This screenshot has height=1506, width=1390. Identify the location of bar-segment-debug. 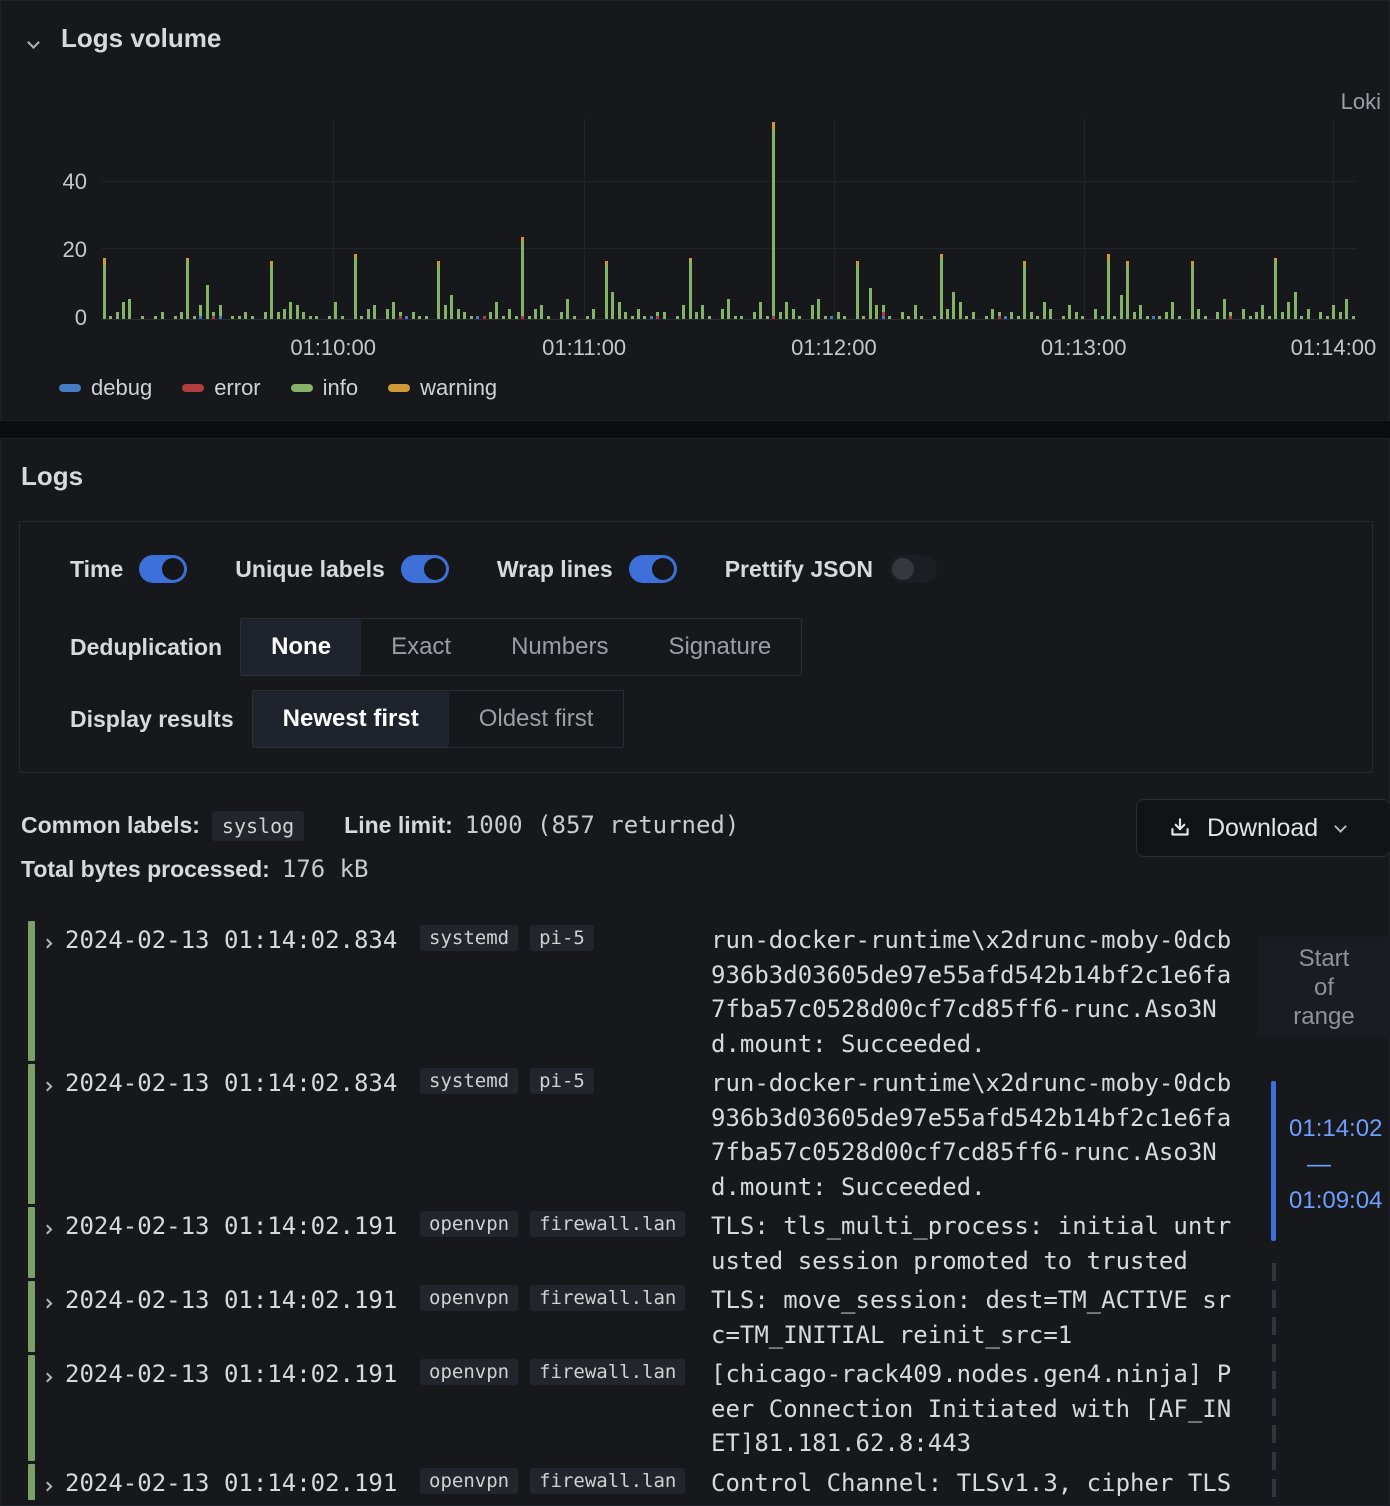
(220, 317).